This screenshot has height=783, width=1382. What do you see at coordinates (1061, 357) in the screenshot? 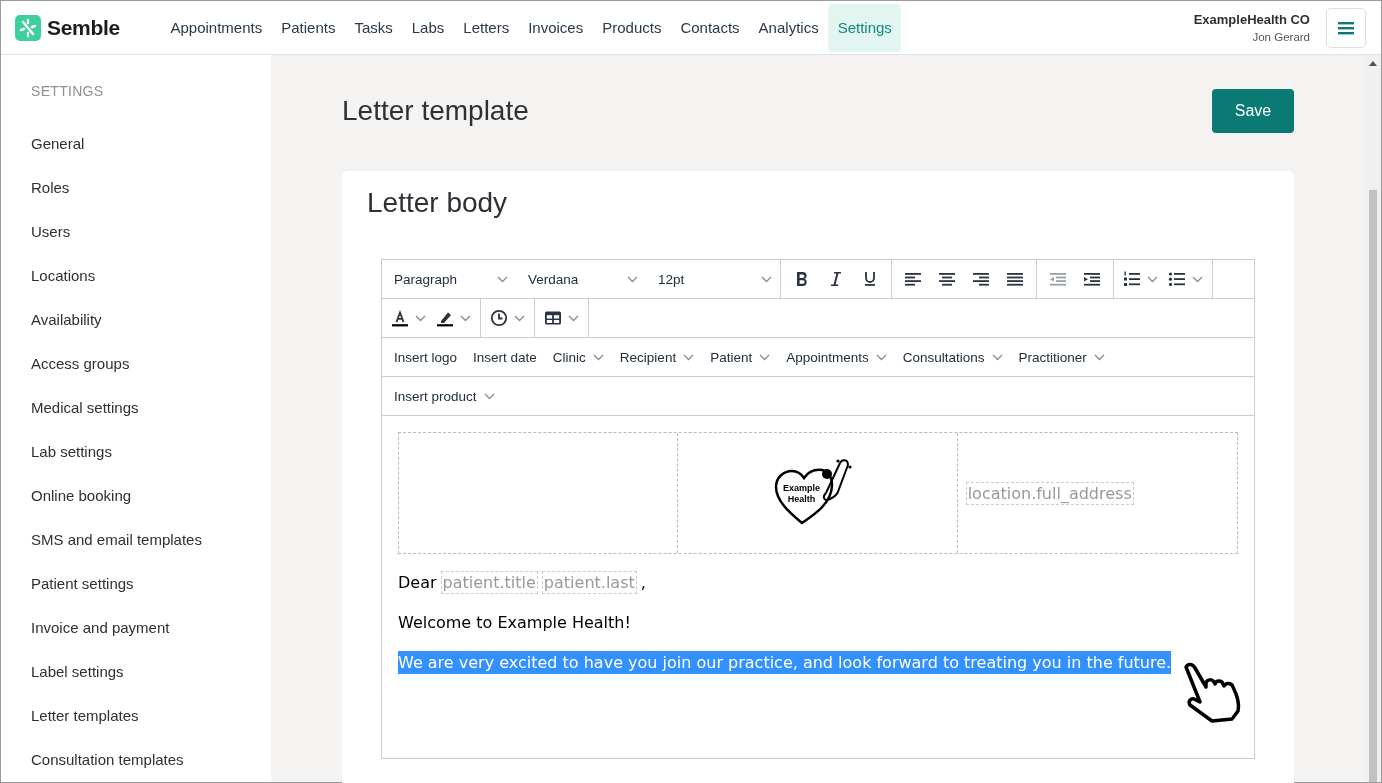
I see `menu-button: Practitioner` at bounding box center [1061, 357].